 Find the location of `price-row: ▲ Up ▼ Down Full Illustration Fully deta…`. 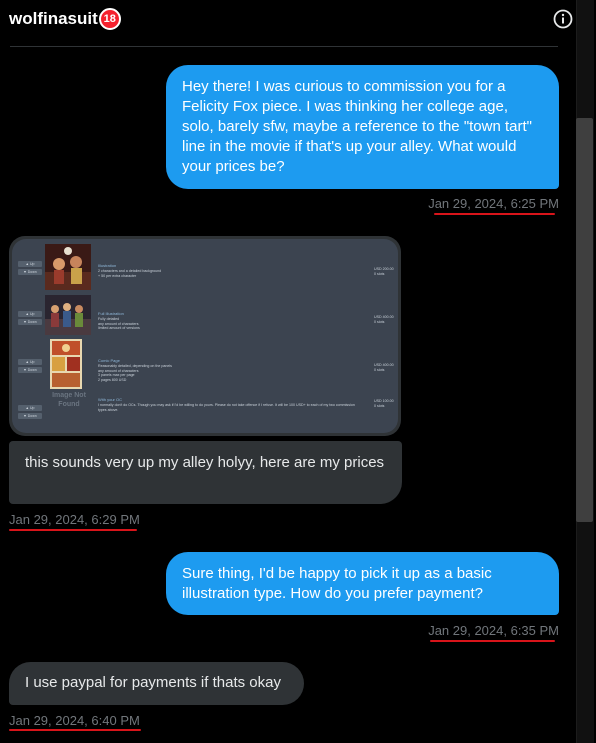

price-row: ▲ Up ▼ Down Full Illustration Fully deta… is located at coordinates (205, 319).